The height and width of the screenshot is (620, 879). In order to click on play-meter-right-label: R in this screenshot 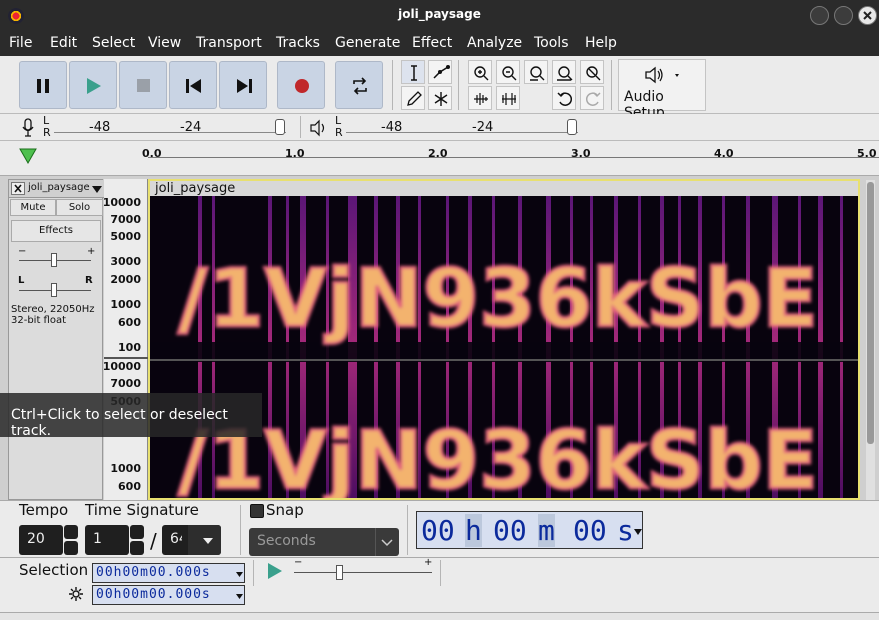, I will do `click(339, 132)`.